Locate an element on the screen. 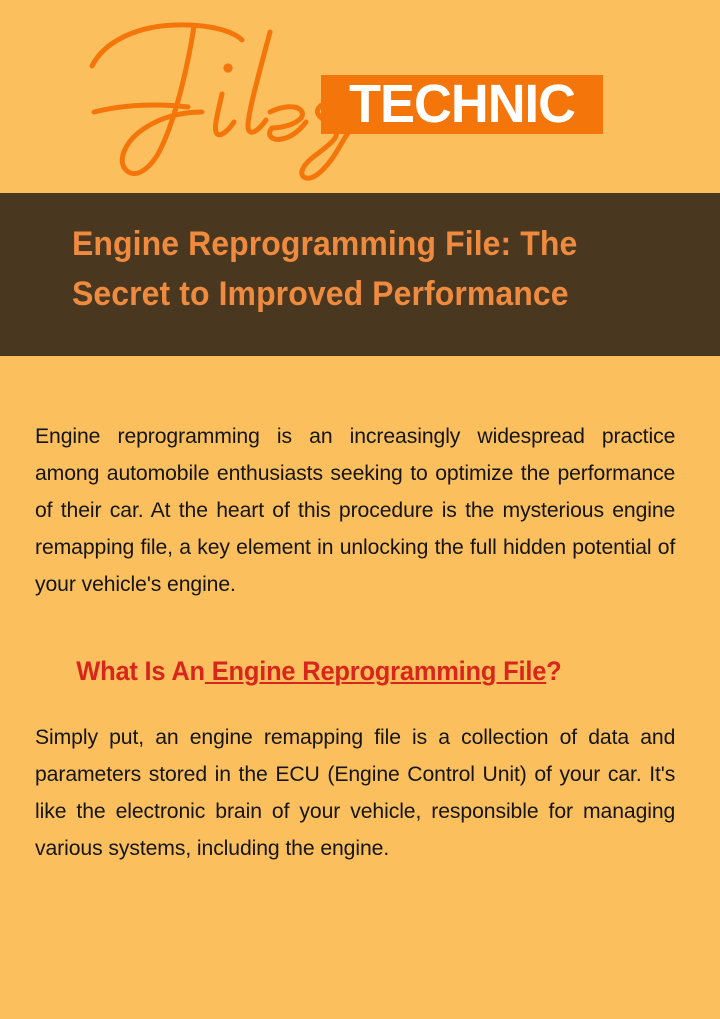  section-heading-what-is-an-engine-reprogramming-file: What Is An Engine Reprogramming File? is located at coordinates (347, 645).